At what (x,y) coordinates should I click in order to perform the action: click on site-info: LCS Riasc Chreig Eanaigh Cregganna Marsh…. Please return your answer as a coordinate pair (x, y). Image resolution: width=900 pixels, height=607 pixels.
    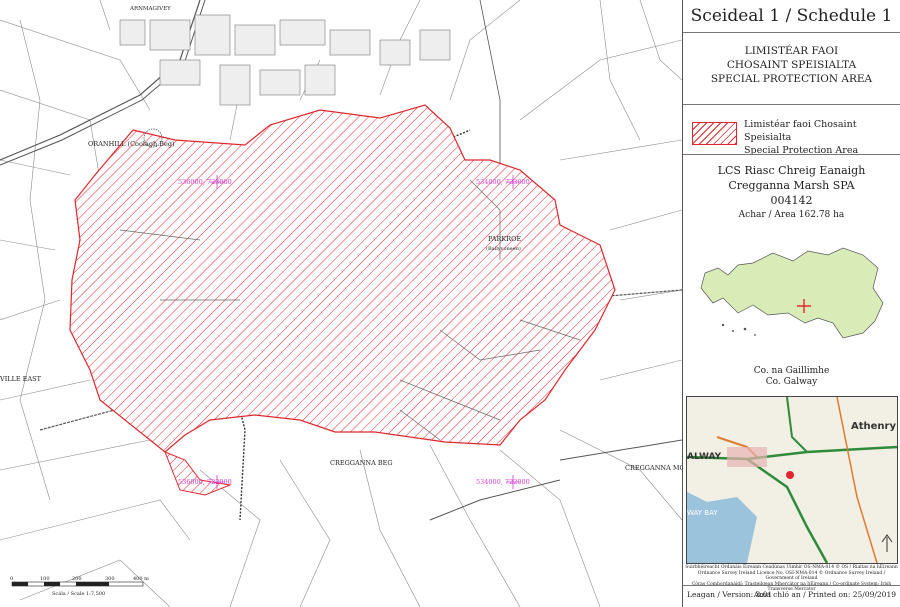
    Looking at the image, I should click on (791, 193).